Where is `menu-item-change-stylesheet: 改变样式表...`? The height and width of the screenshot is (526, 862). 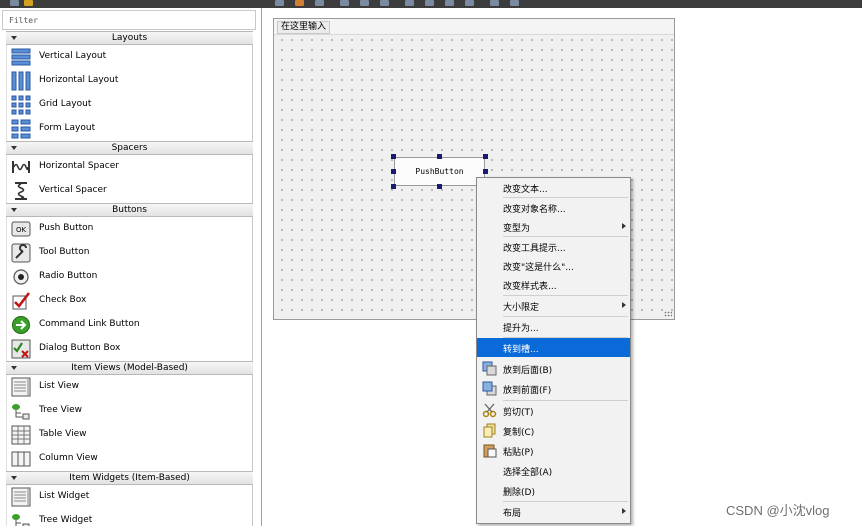 menu-item-change-stylesheet: 改变样式表... is located at coordinates (553, 284).